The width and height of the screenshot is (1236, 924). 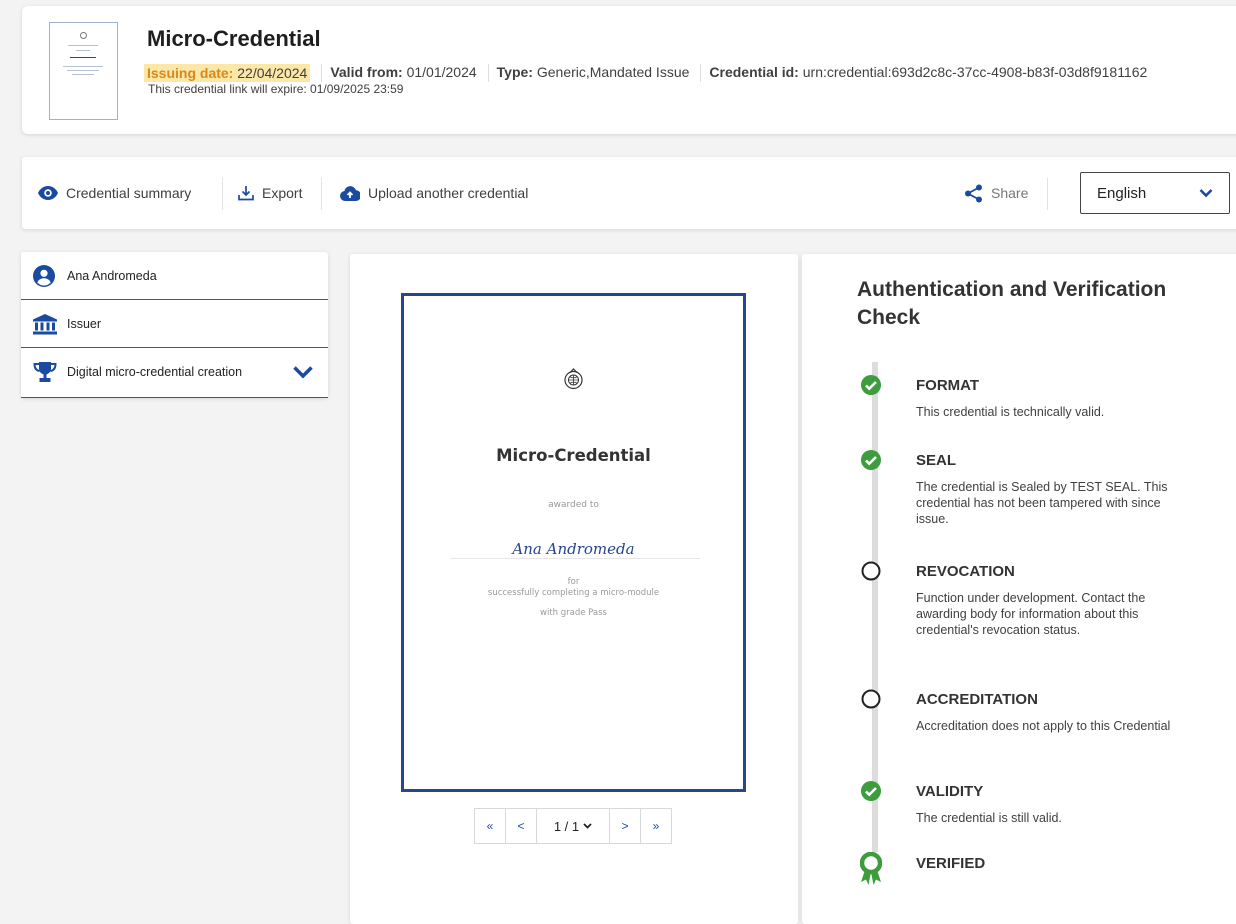 What do you see at coordinates (573, 593) in the screenshot?
I see `document-reason: successfully completing a micro-module` at bounding box center [573, 593].